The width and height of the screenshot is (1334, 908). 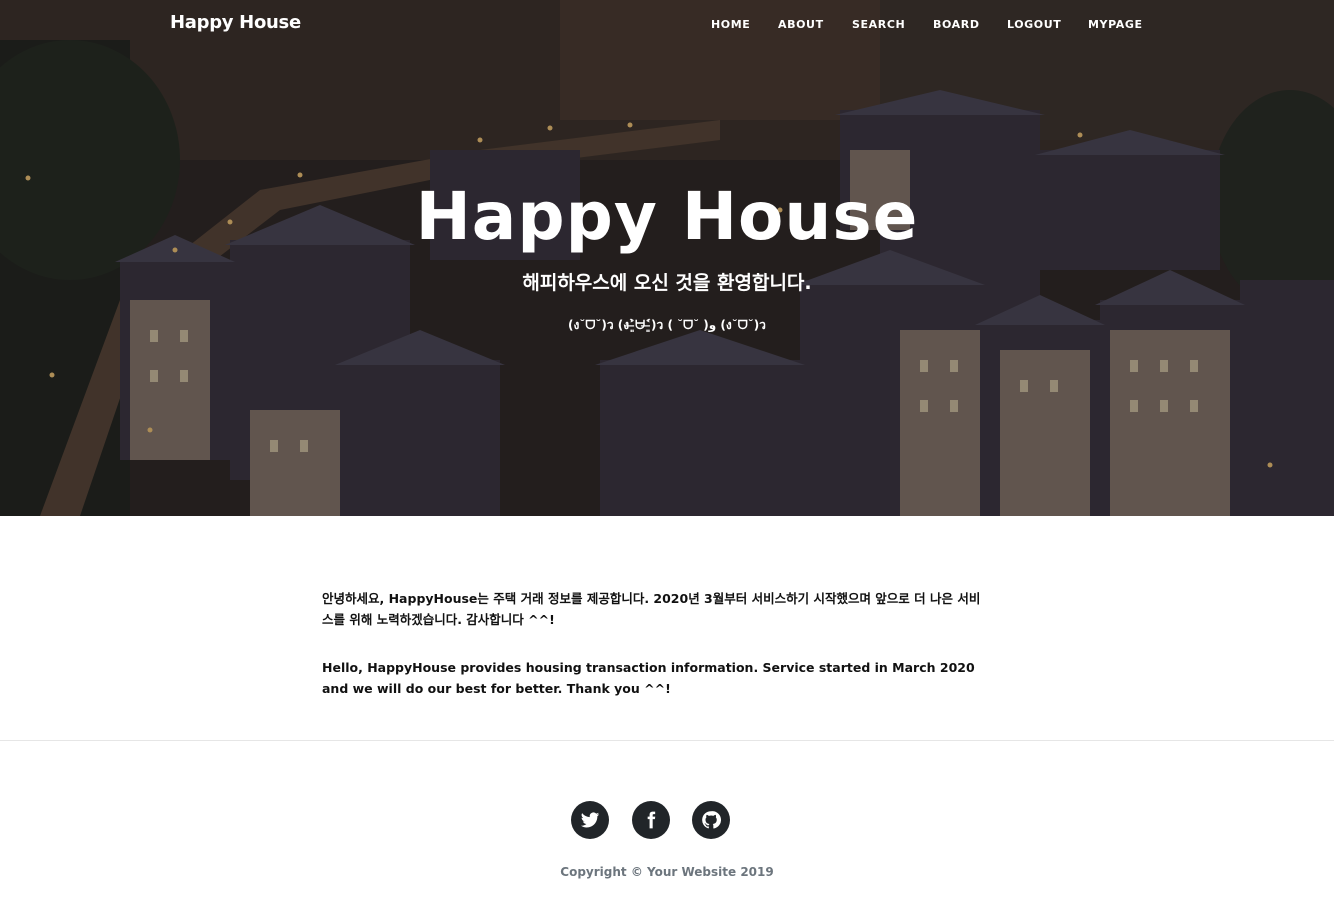 I want to click on facebook-icon, so click(x=651, y=820).